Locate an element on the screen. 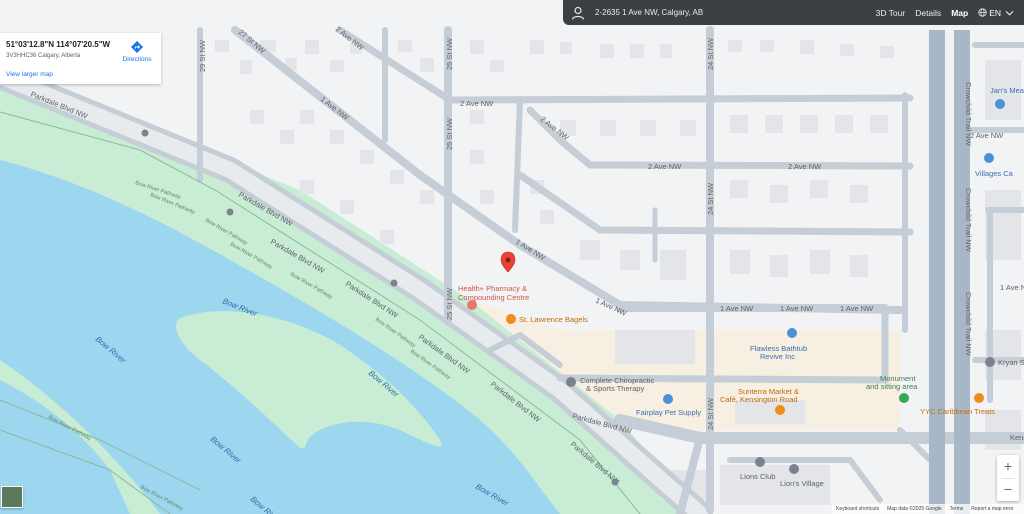 The width and height of the screenshot is (1024, 514). tab-3d-tour: 3D Tour is located at coordinates (891, 13).